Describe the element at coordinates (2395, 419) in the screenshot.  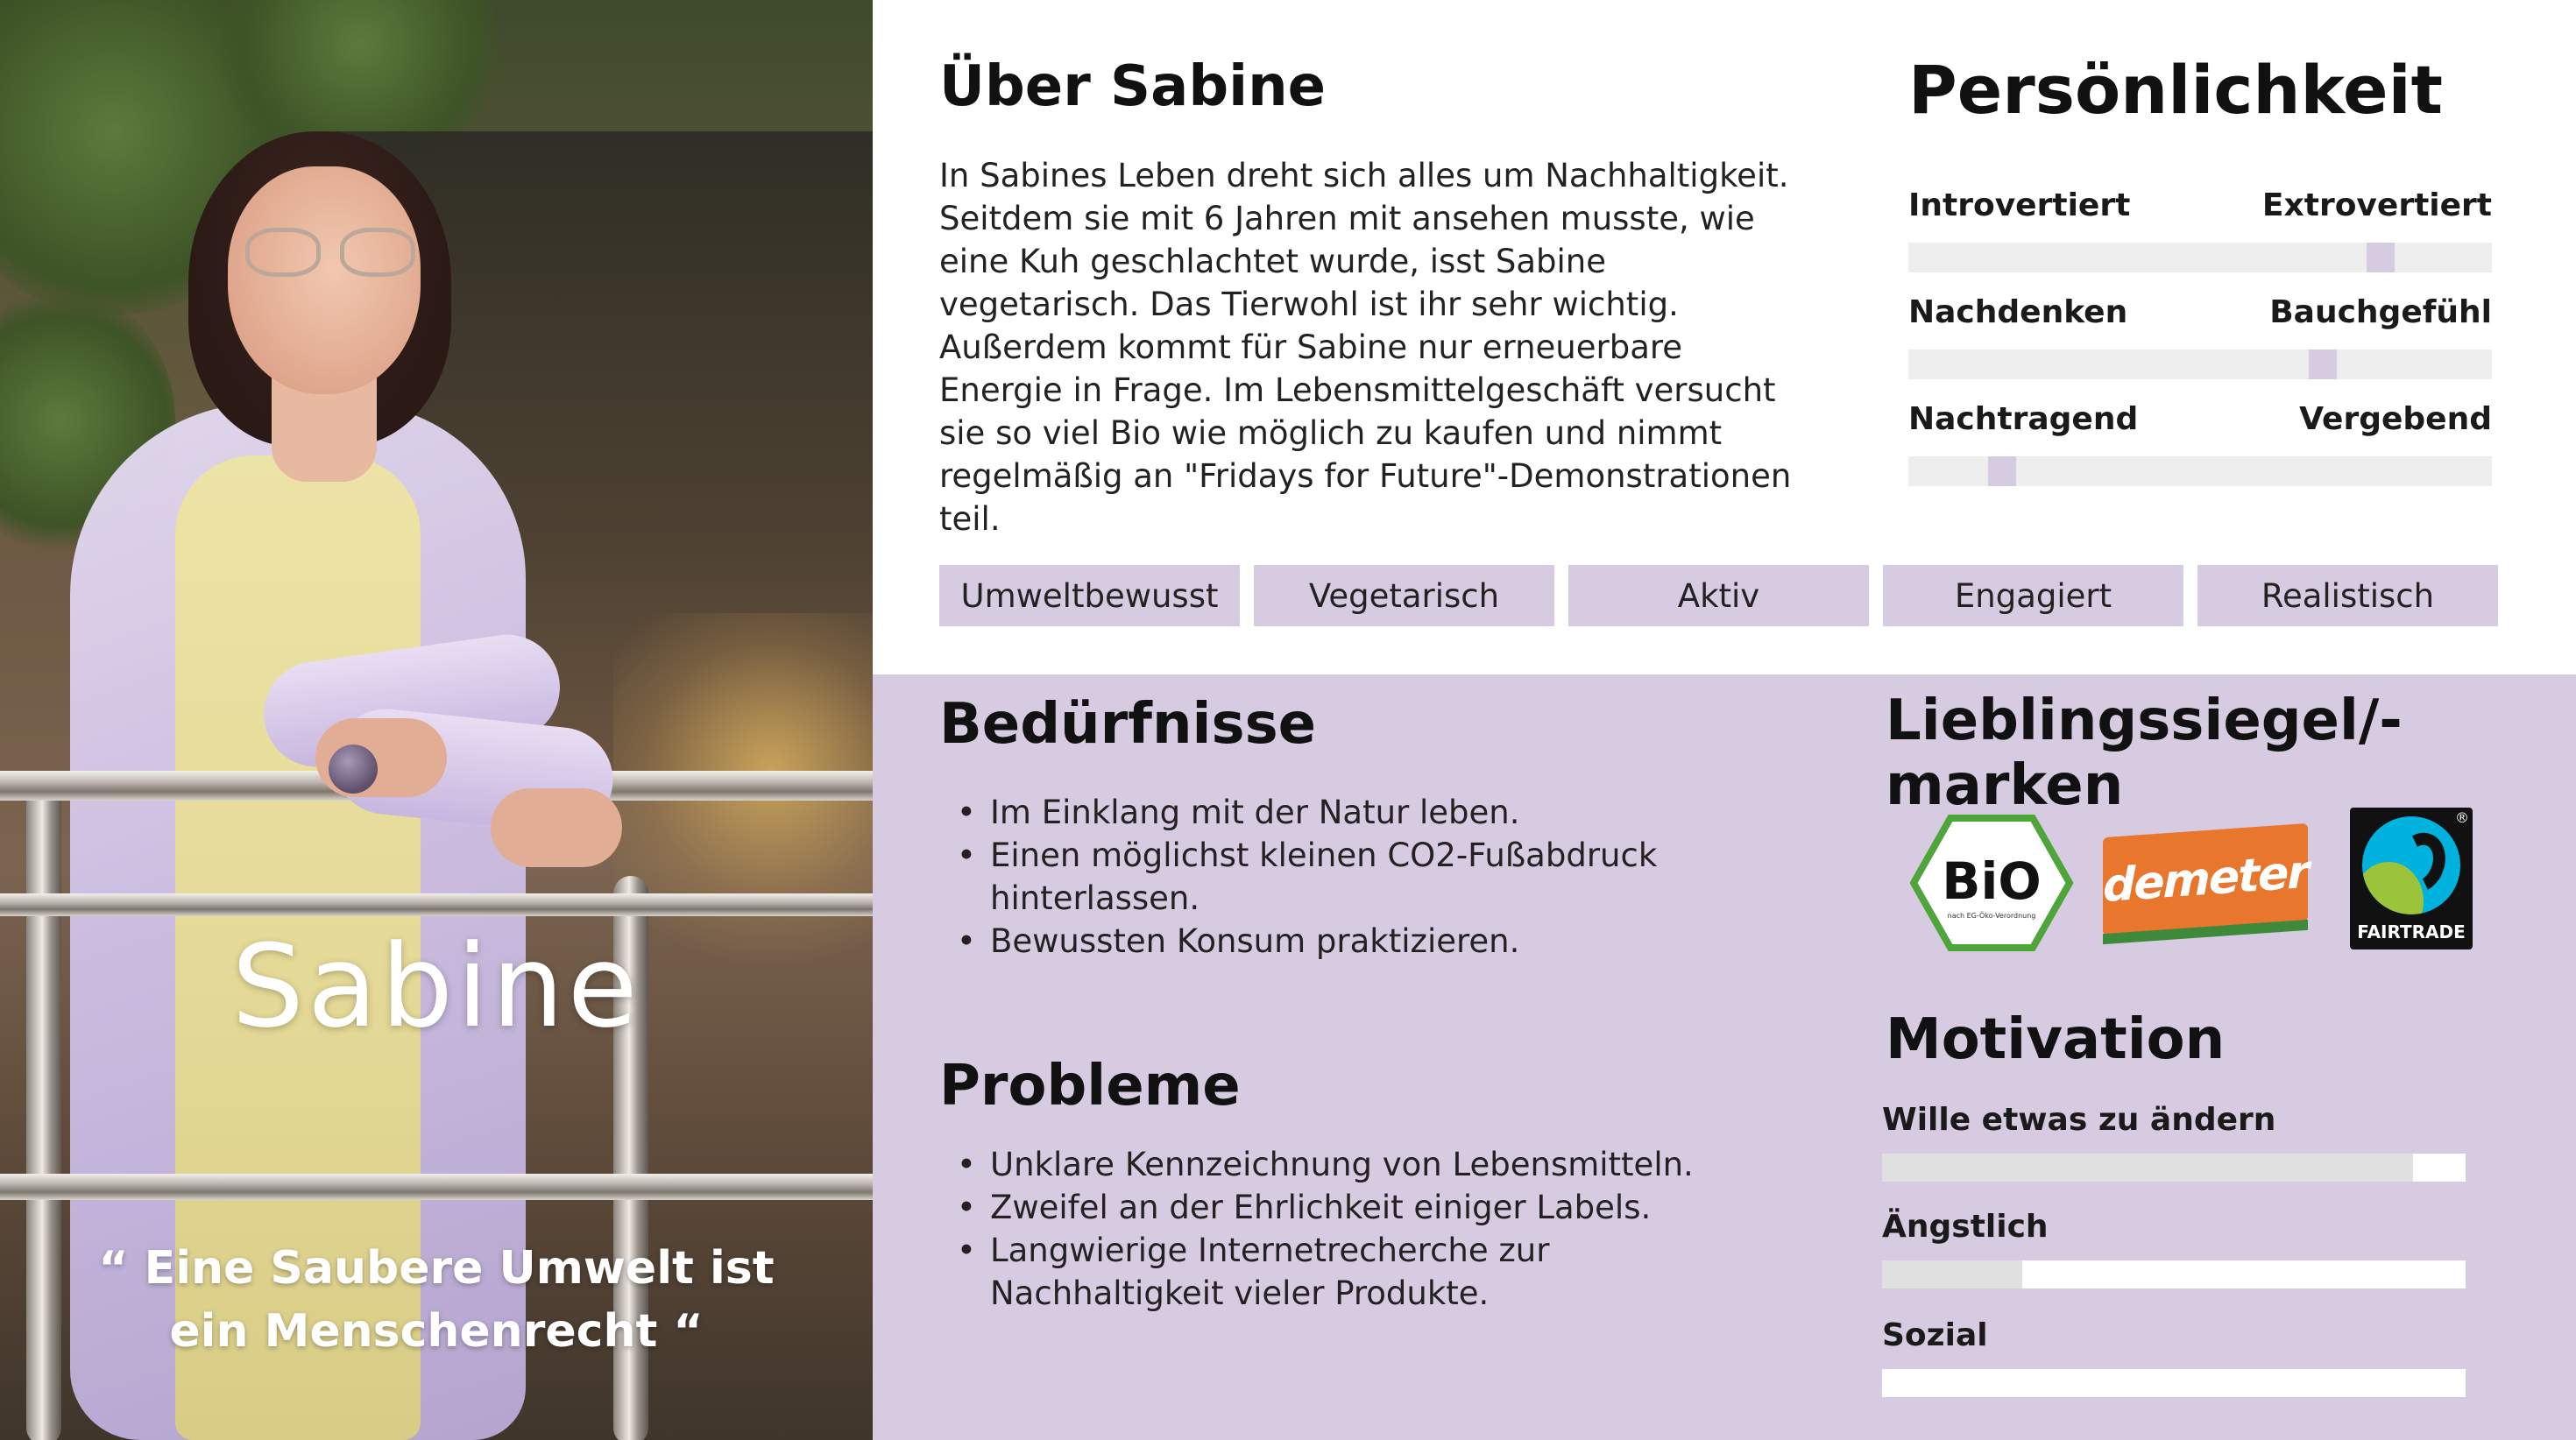
I see `slider-right-label: Vergebend` at that location.